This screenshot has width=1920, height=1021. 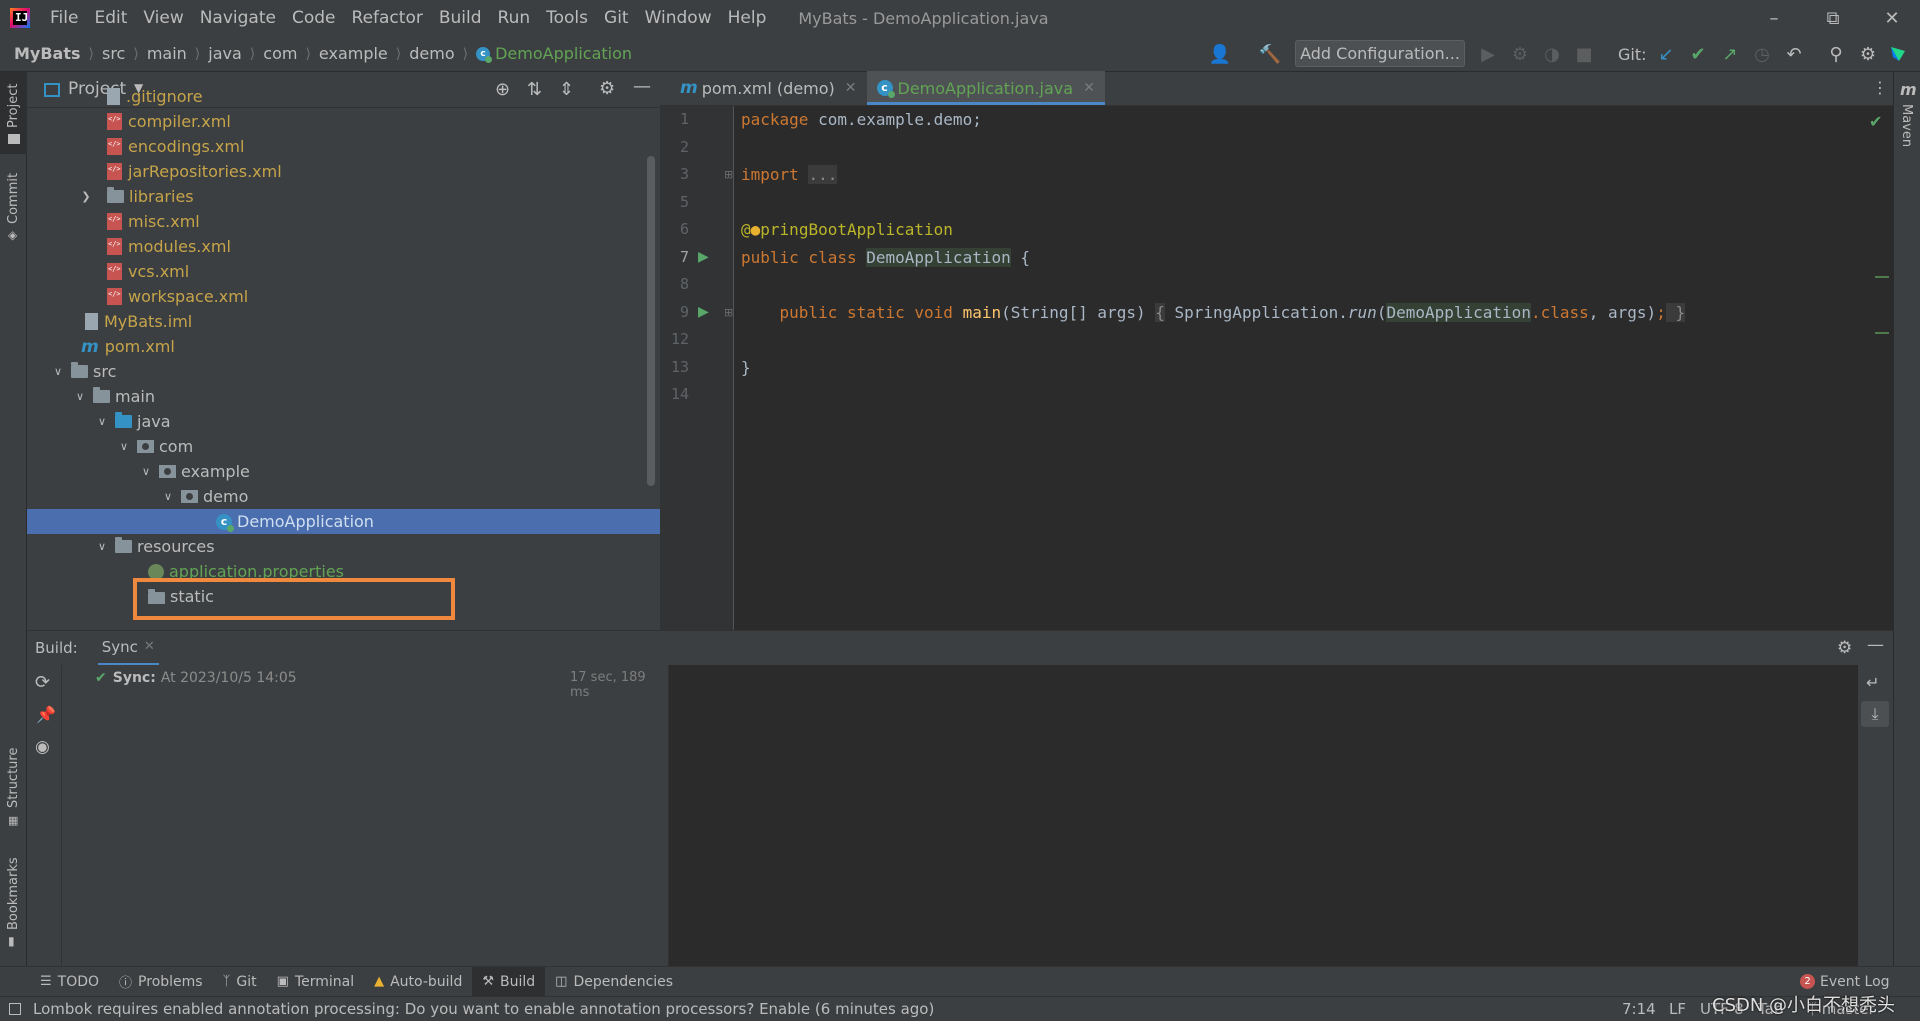 What do you see at coordinates (616, 18) in the screenshot?
I see `menu-git: Git` at bounding box center [616, 18].